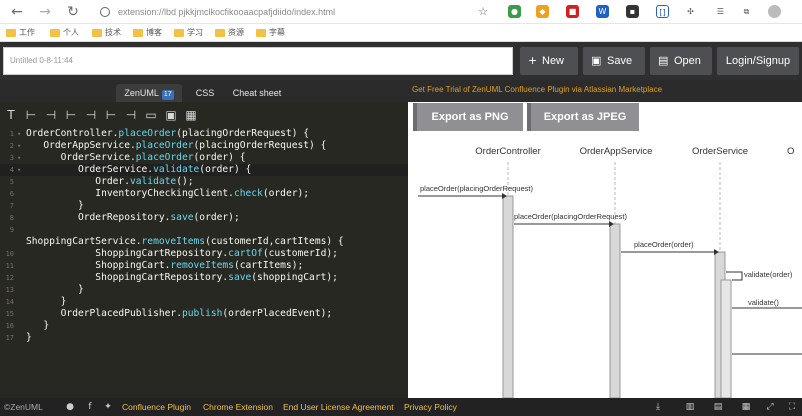  I want to click on tab-css: CSS, so click(205, 93).